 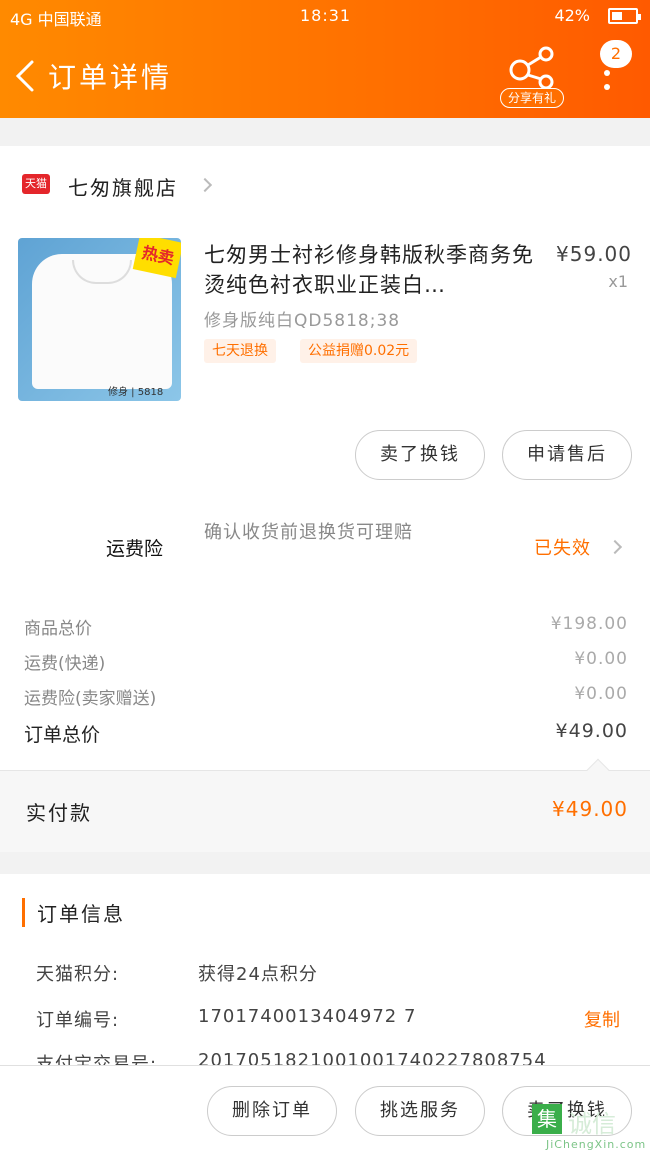 What do you see at coordinates (90, 699) in the screenshot?
I see `summary-label: 运费险(卖家赠送)` at bounding box center [90, 699].